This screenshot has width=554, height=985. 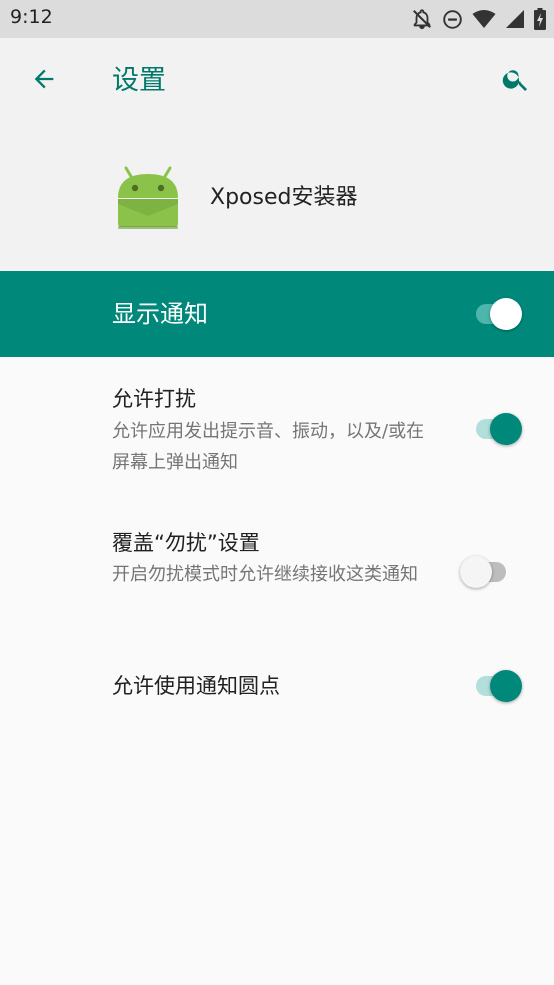 I want to click on status-icons, so click(x=478, y=19).